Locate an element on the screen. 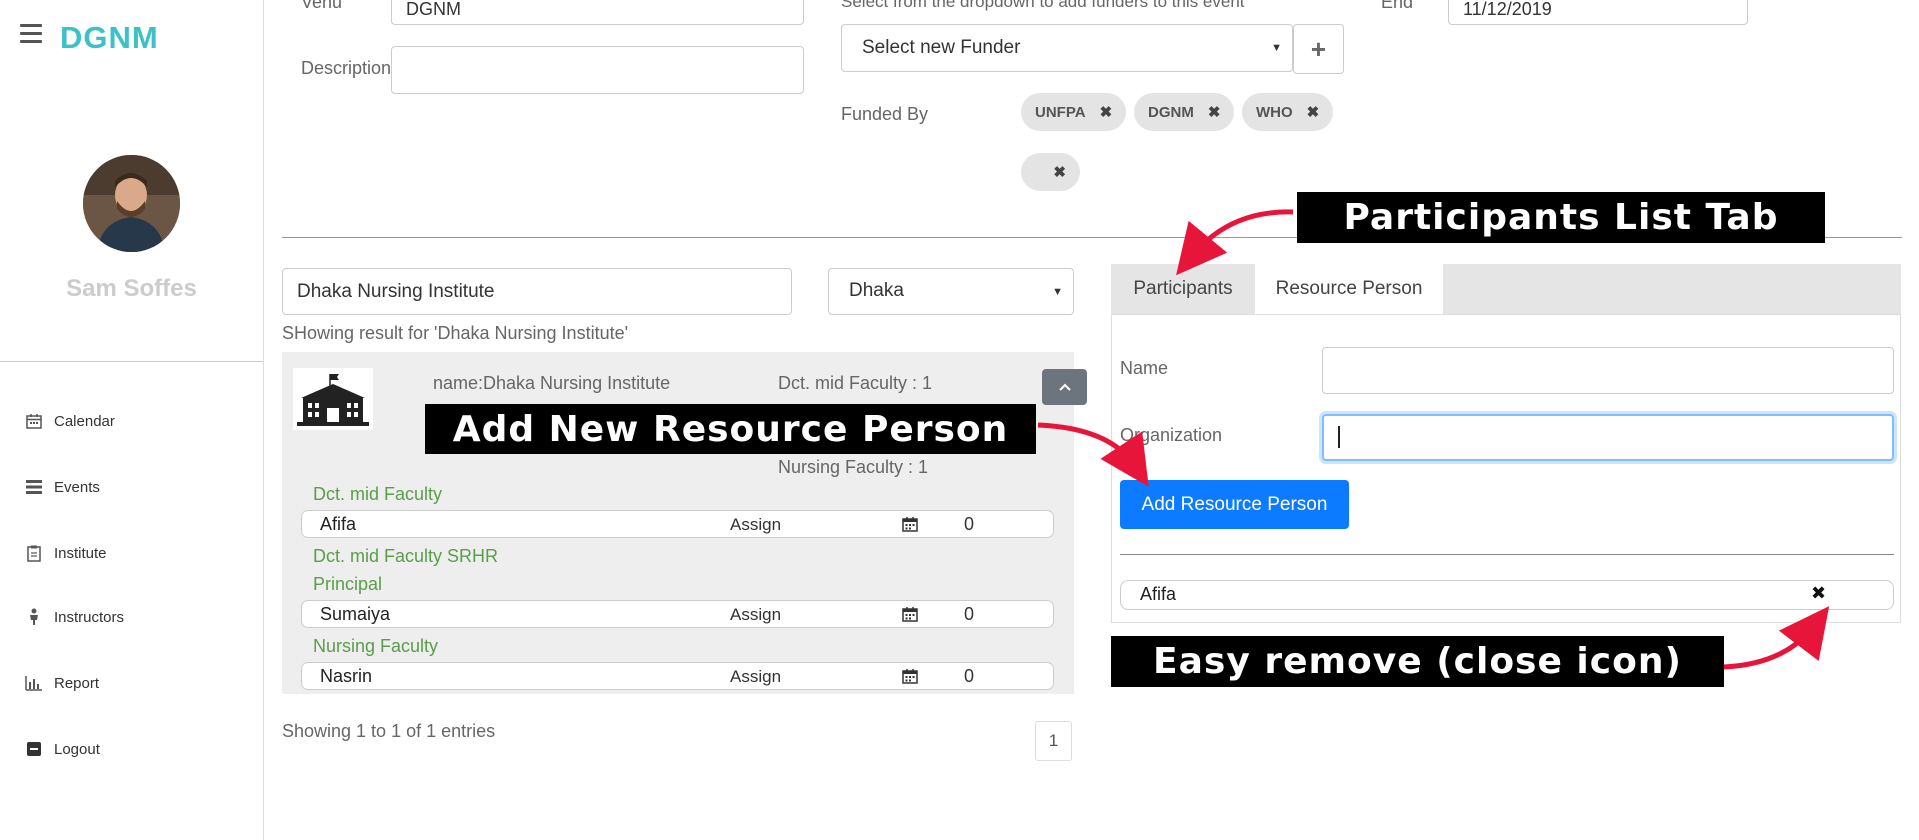 This screenshot has width=1919, height=840. organization-input is located at coordinates (1608, 437).